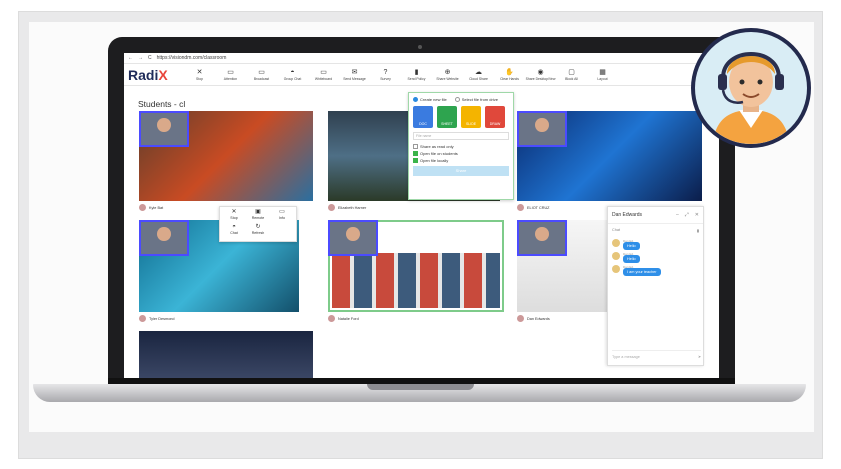 The width and height of the screenshot is (841, 469). I want to click on toolbar-attention-button: ▭ Attention, so click(230, 75).